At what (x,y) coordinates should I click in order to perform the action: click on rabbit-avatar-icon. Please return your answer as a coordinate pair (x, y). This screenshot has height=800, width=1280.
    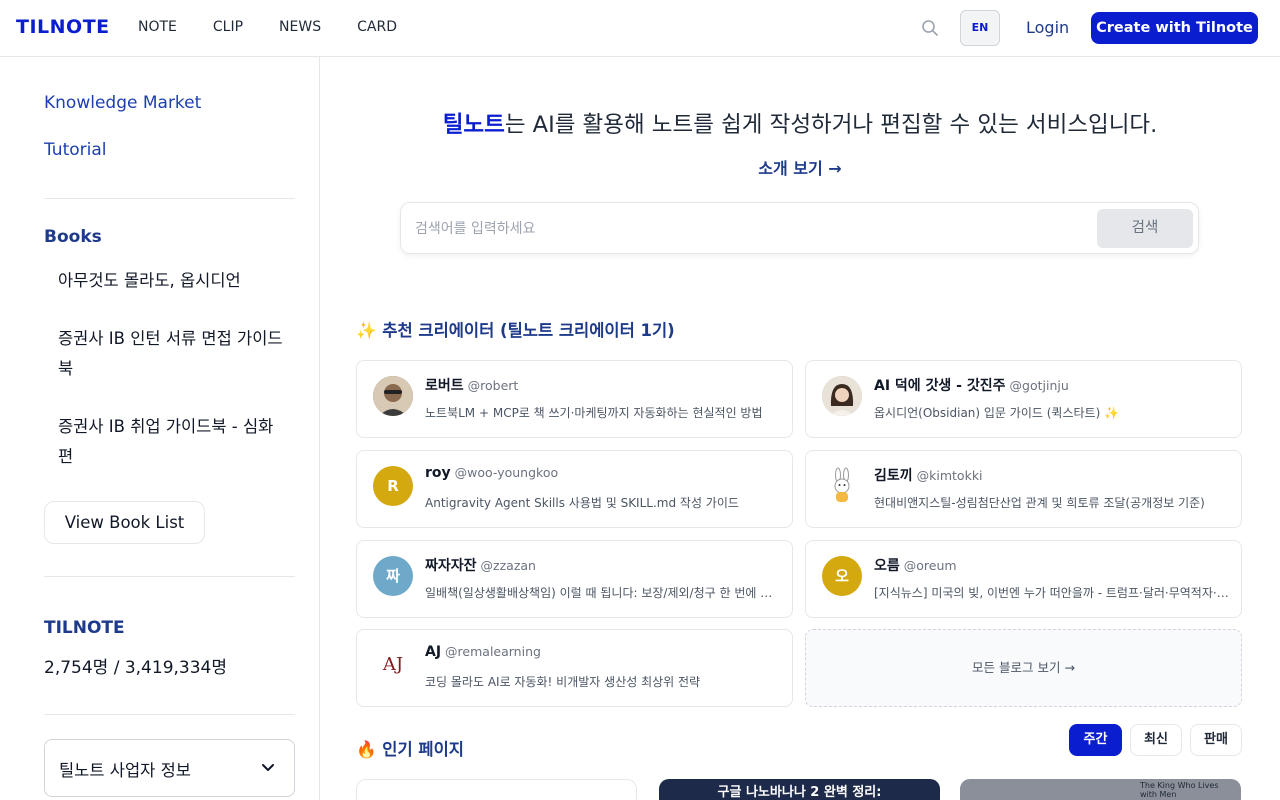
    Looking at the image, I should click on (842, 486).